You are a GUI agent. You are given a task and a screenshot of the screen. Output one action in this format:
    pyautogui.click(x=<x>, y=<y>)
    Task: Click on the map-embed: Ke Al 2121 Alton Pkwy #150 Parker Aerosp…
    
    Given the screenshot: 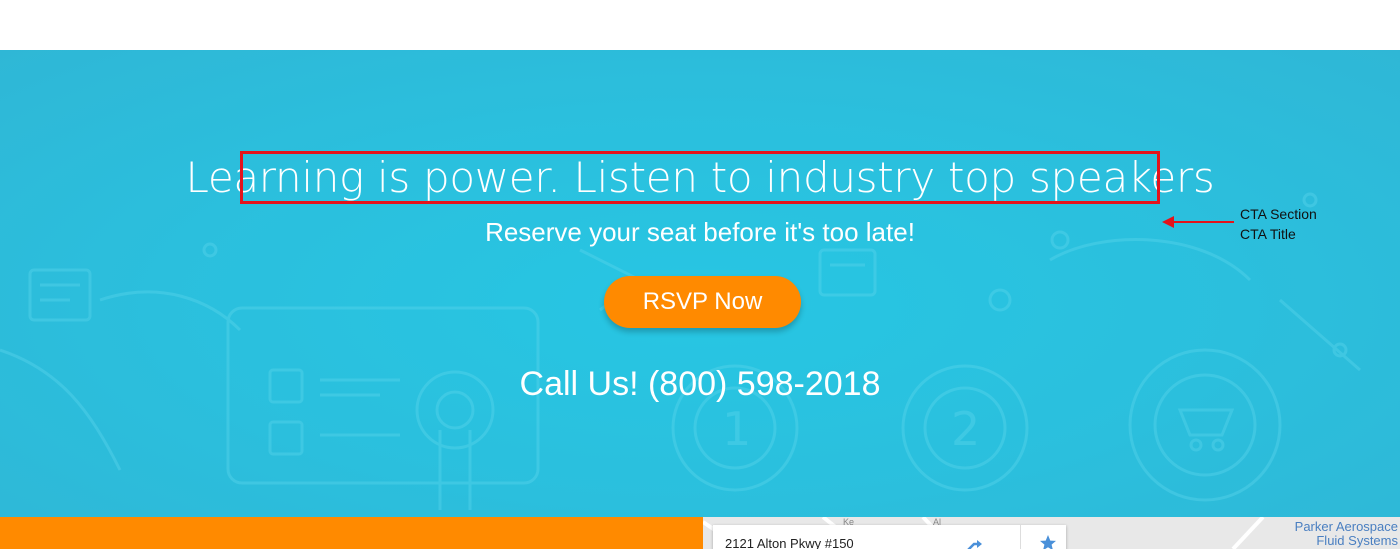 What is the action you would take?
    pyautogui.click(x=1051, y=533)
    